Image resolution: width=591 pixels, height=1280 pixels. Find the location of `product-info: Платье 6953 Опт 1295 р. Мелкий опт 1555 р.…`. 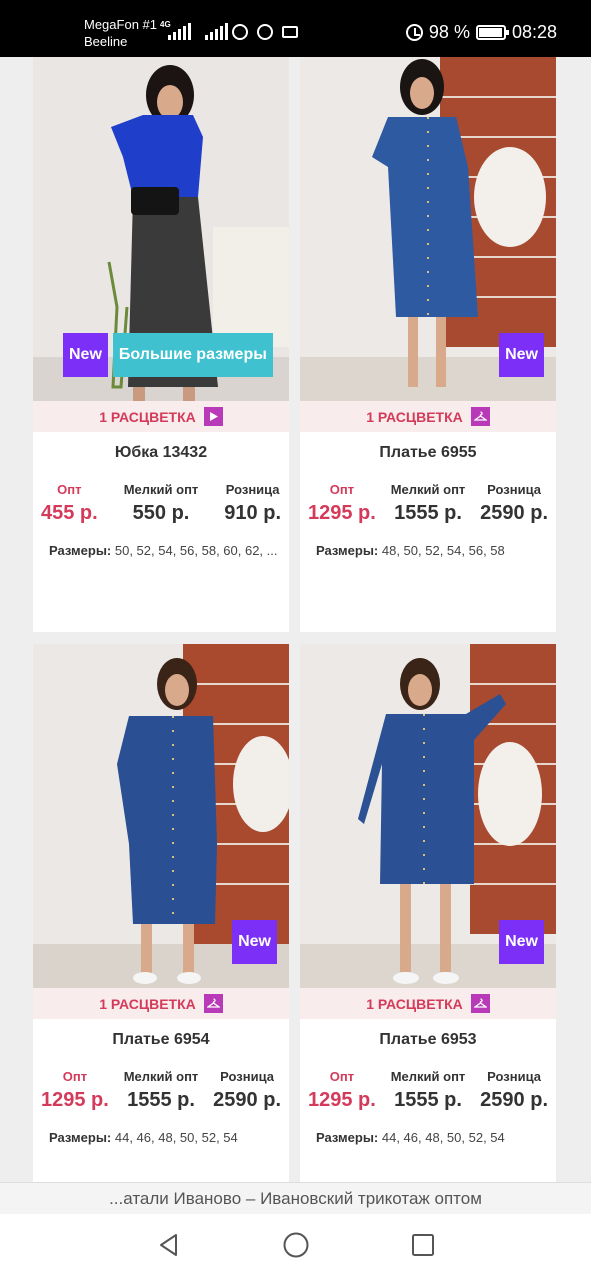

product-info: Платье 6953 Опт 1295 р. Мелкий опт 1555 р.… is located at coordinates (428, 1100).